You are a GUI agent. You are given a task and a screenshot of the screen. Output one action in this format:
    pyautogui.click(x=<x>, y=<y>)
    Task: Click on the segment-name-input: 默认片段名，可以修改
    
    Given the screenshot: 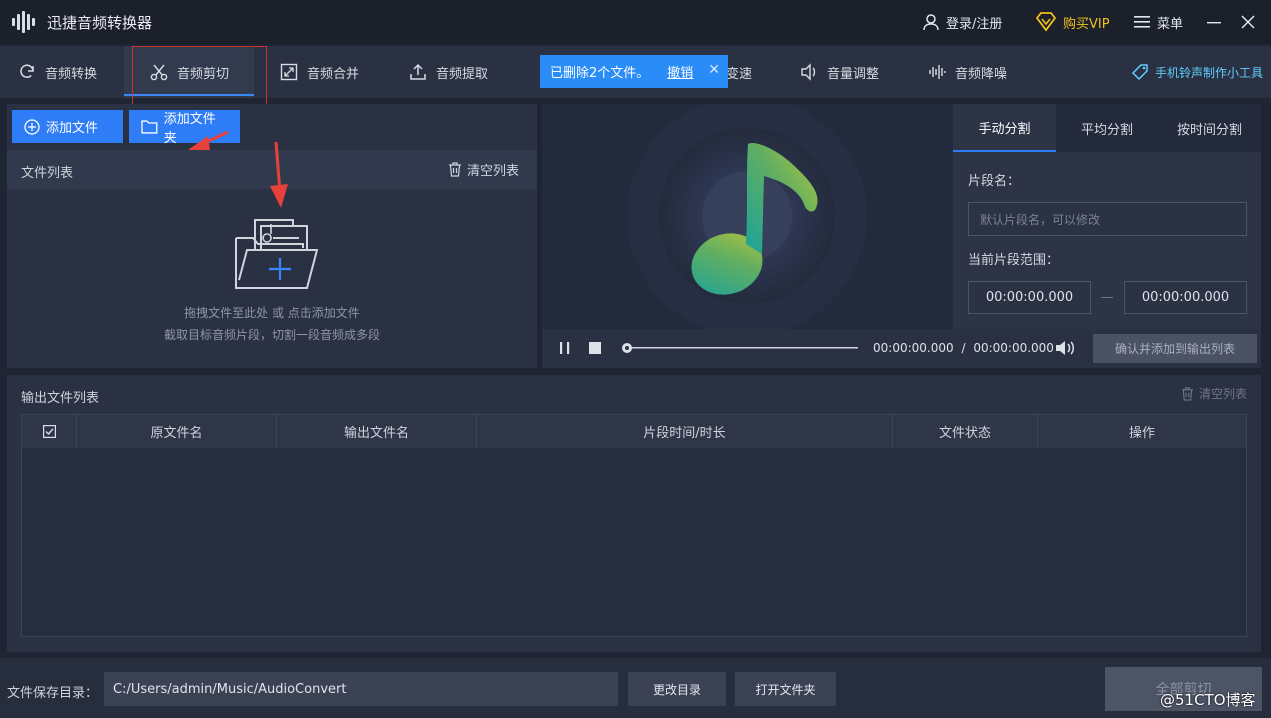 What is the action you would take?
    pyautogui.click(x=1107, y=219)
    